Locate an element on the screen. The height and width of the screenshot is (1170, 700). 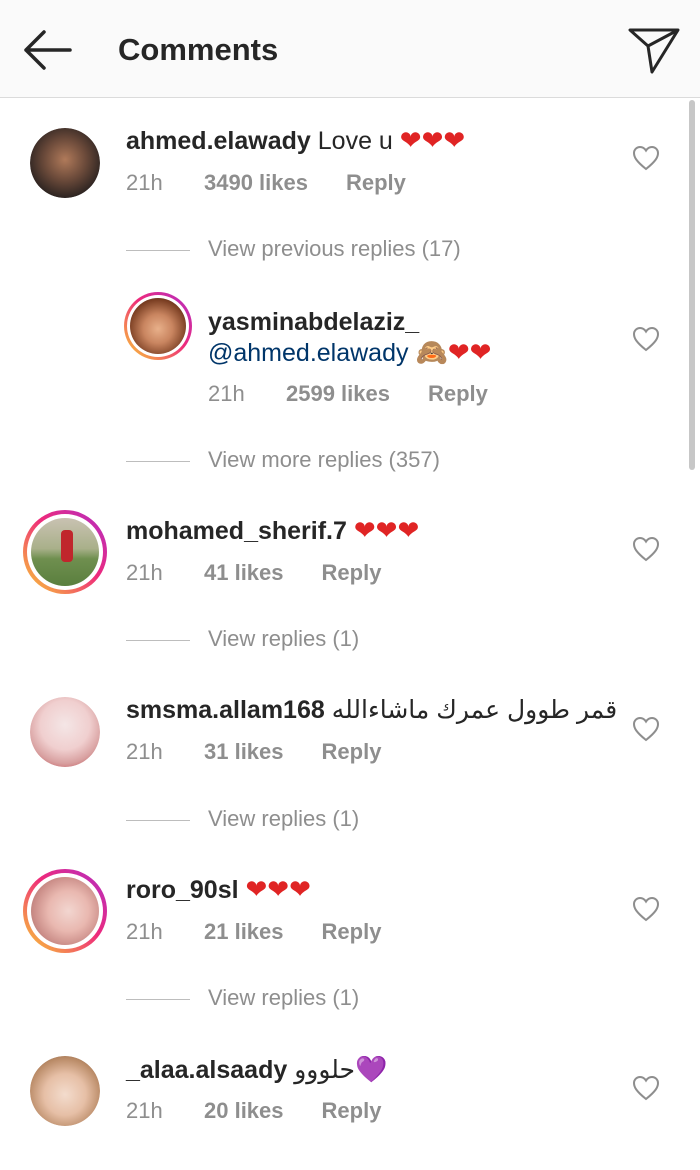
comment-text: mohamed_sherif.7 ❤❤❤ is located at coordinates (272, 530).